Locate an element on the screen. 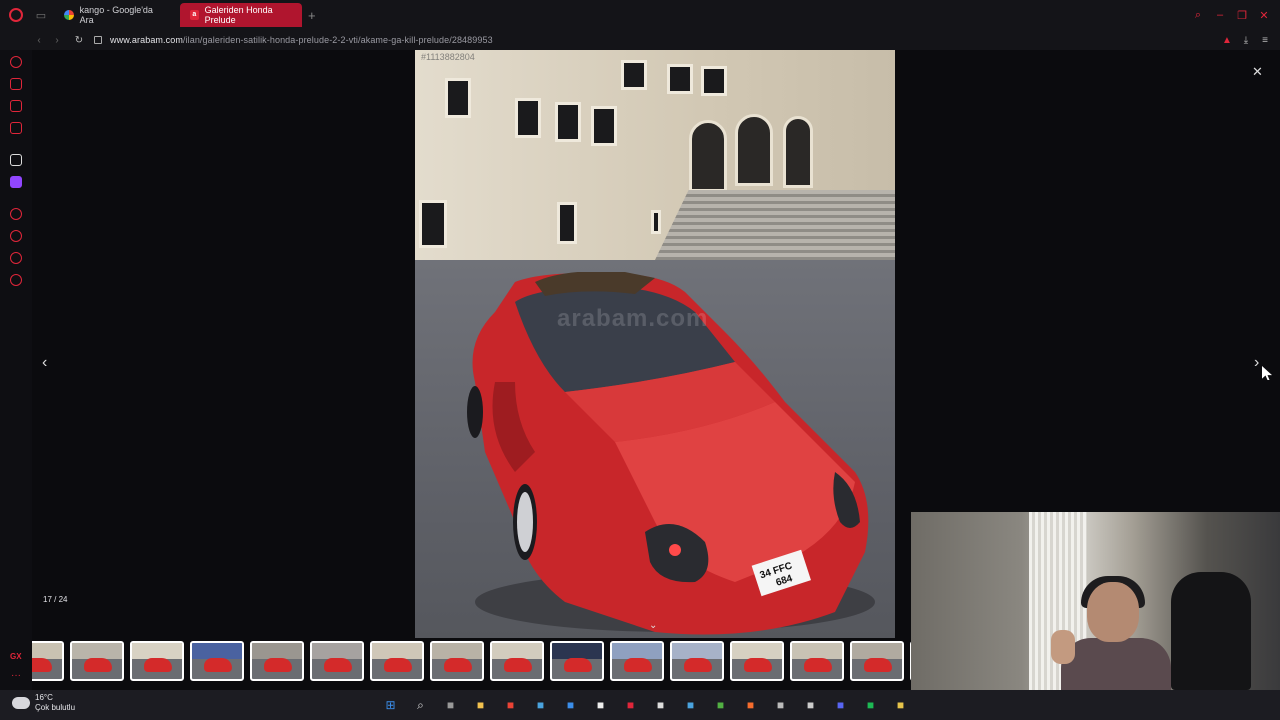  cloud-icon is located at coordinates (21, 703).